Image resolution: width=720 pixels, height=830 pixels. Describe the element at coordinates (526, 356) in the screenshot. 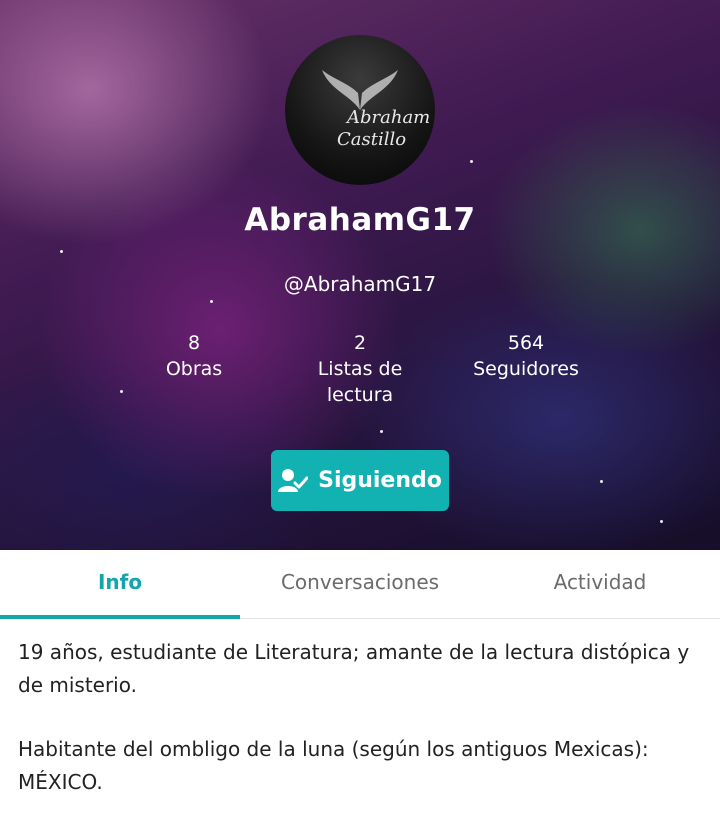

I see `stat-followers: 564 Seguidores` at that location.